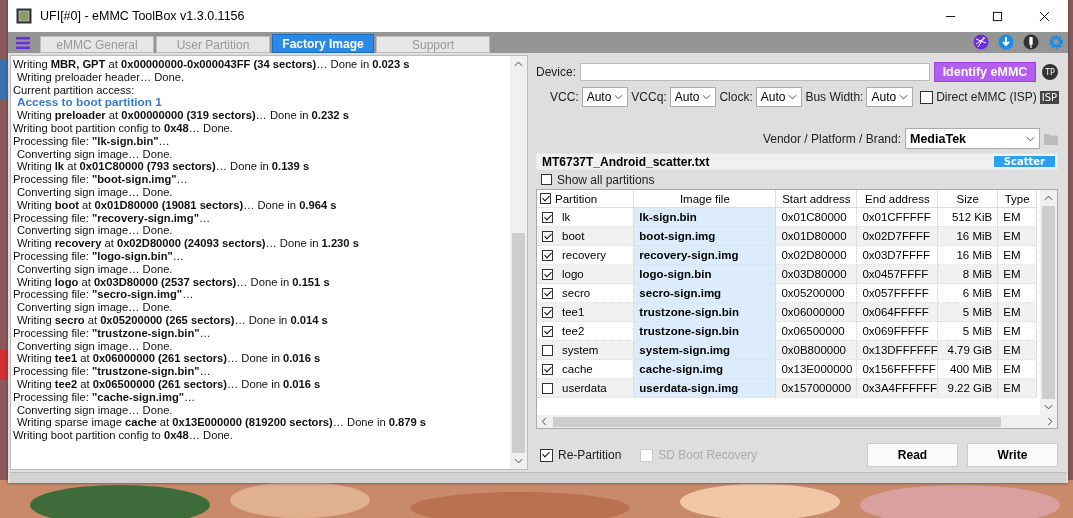  I want to click on scatter-file-name: MT6737T_Android_scatter.txt, so click(626, 161).